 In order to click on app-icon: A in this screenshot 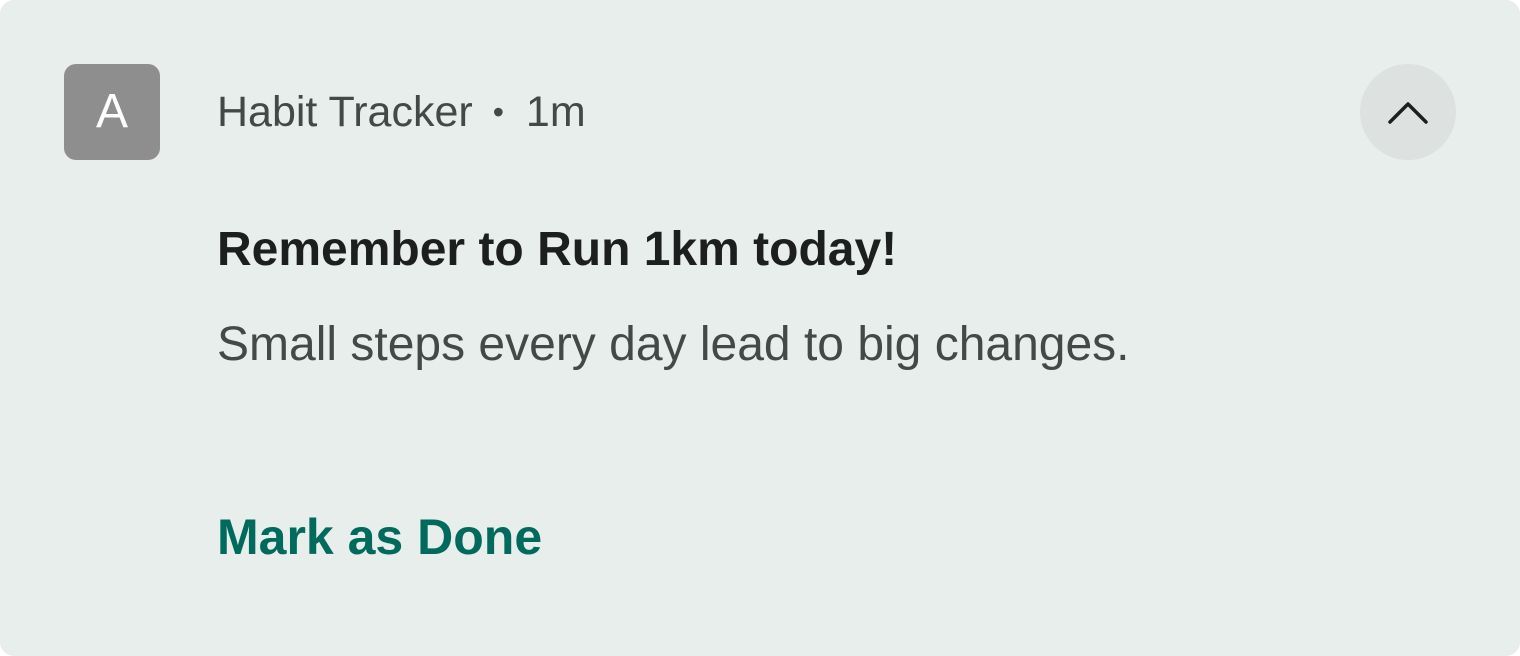, I will do `click(112, 112)`.